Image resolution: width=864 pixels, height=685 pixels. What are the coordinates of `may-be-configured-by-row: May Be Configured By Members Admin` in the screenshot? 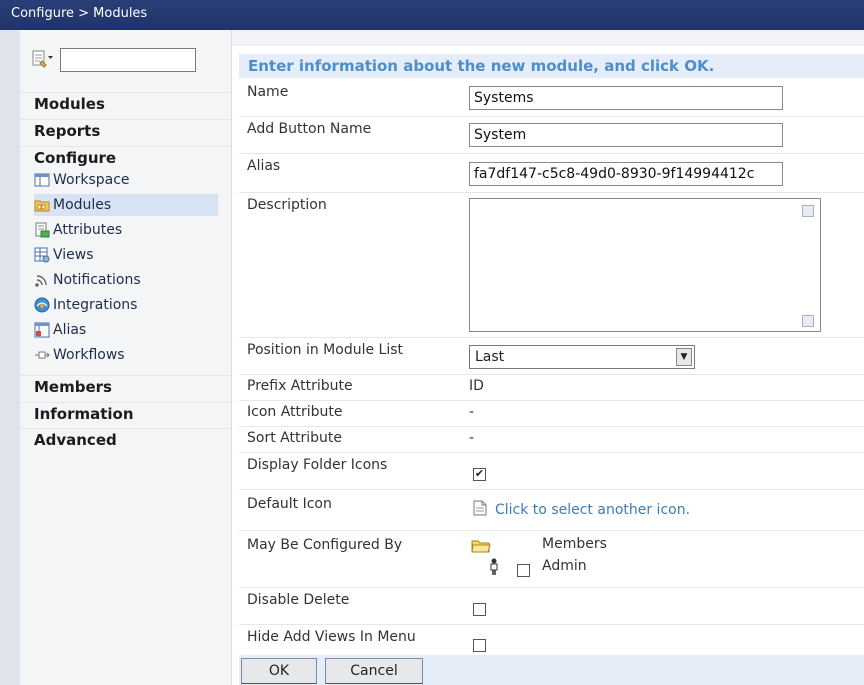 It's located at (551, 559).